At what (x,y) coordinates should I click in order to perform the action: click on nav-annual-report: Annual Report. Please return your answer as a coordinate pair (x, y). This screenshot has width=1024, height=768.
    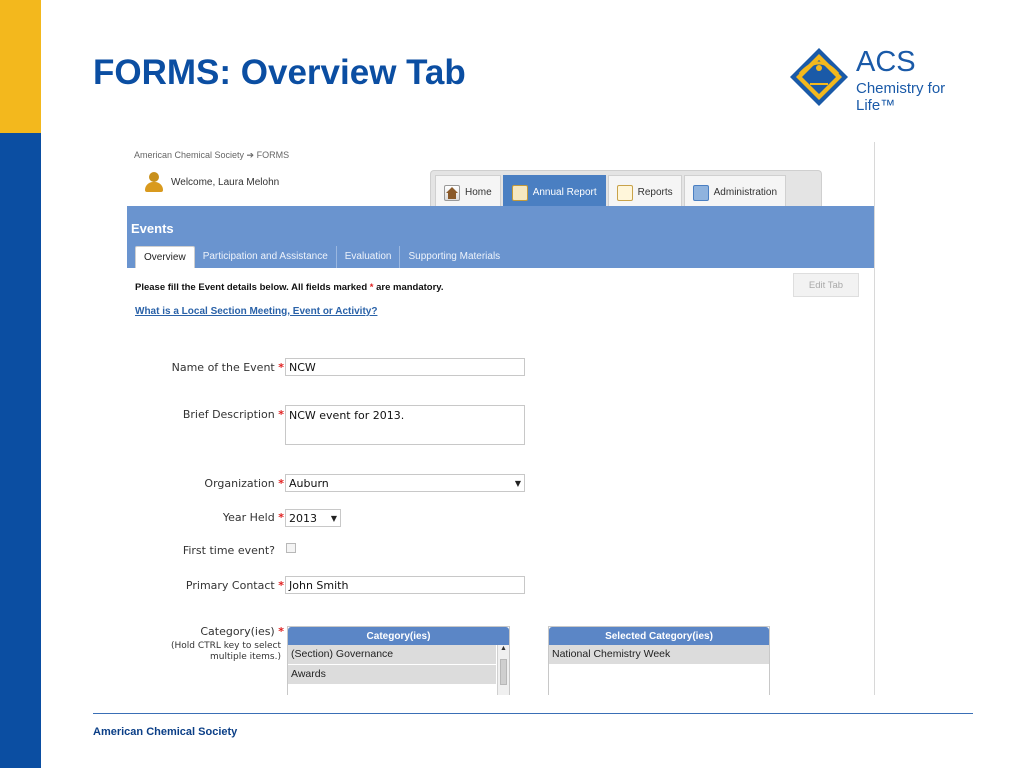
    Looking at the image, I should click on (554, 192).